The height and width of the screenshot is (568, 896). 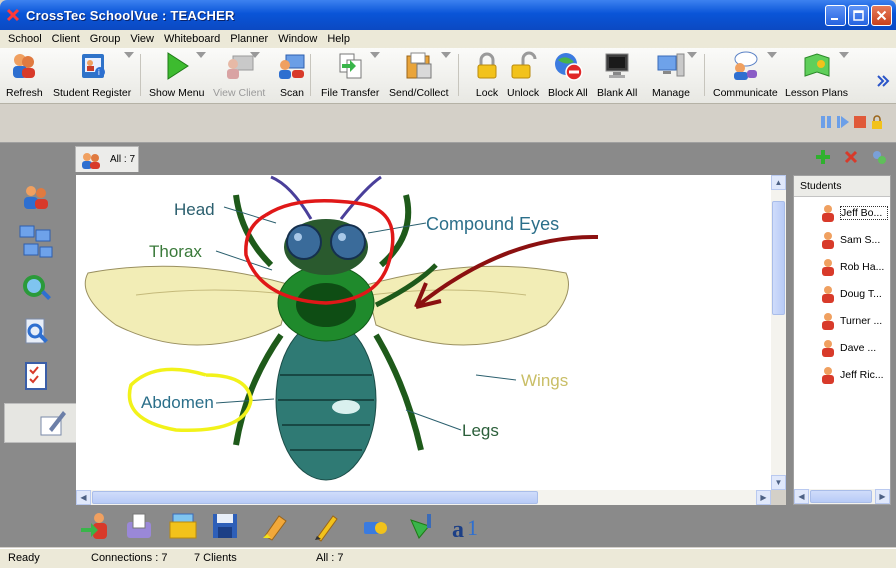 What do you see at coordinates (348, 242) in the screenshot?
I see `right-compound-eye` at bounding box center [348, 242].